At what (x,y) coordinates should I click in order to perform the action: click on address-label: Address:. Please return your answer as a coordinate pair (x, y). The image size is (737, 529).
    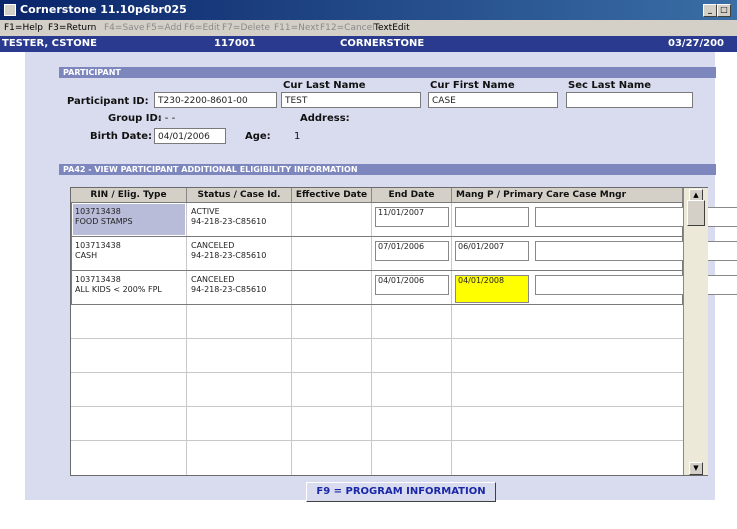
    Looking at the image, I should click on (325, 118).